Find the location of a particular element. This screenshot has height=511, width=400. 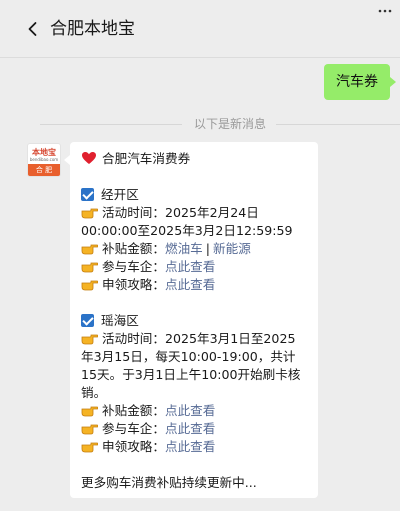

avatar-brand-text: 本地宝 is located at coordinates (44, 152).